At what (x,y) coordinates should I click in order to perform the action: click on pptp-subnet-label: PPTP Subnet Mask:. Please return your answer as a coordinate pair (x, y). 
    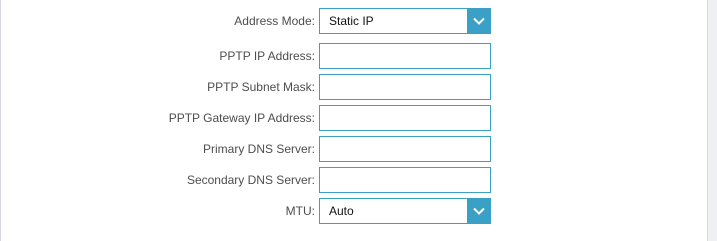
    Looking at the image, I should click on (261, 87).